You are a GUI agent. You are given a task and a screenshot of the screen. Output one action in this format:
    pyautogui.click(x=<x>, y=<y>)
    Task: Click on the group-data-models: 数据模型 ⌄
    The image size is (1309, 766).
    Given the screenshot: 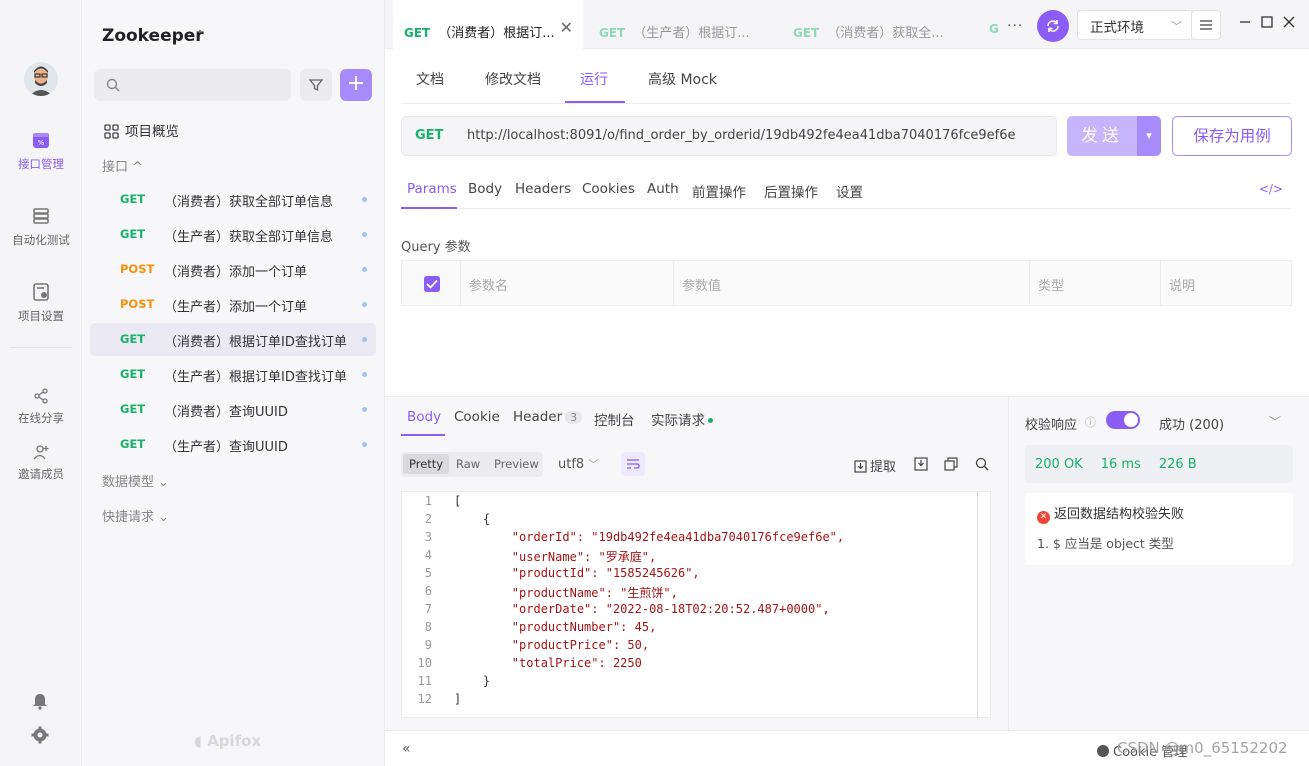 What is the action you would take?
    pyautogui.click(x=135, y=480)
    